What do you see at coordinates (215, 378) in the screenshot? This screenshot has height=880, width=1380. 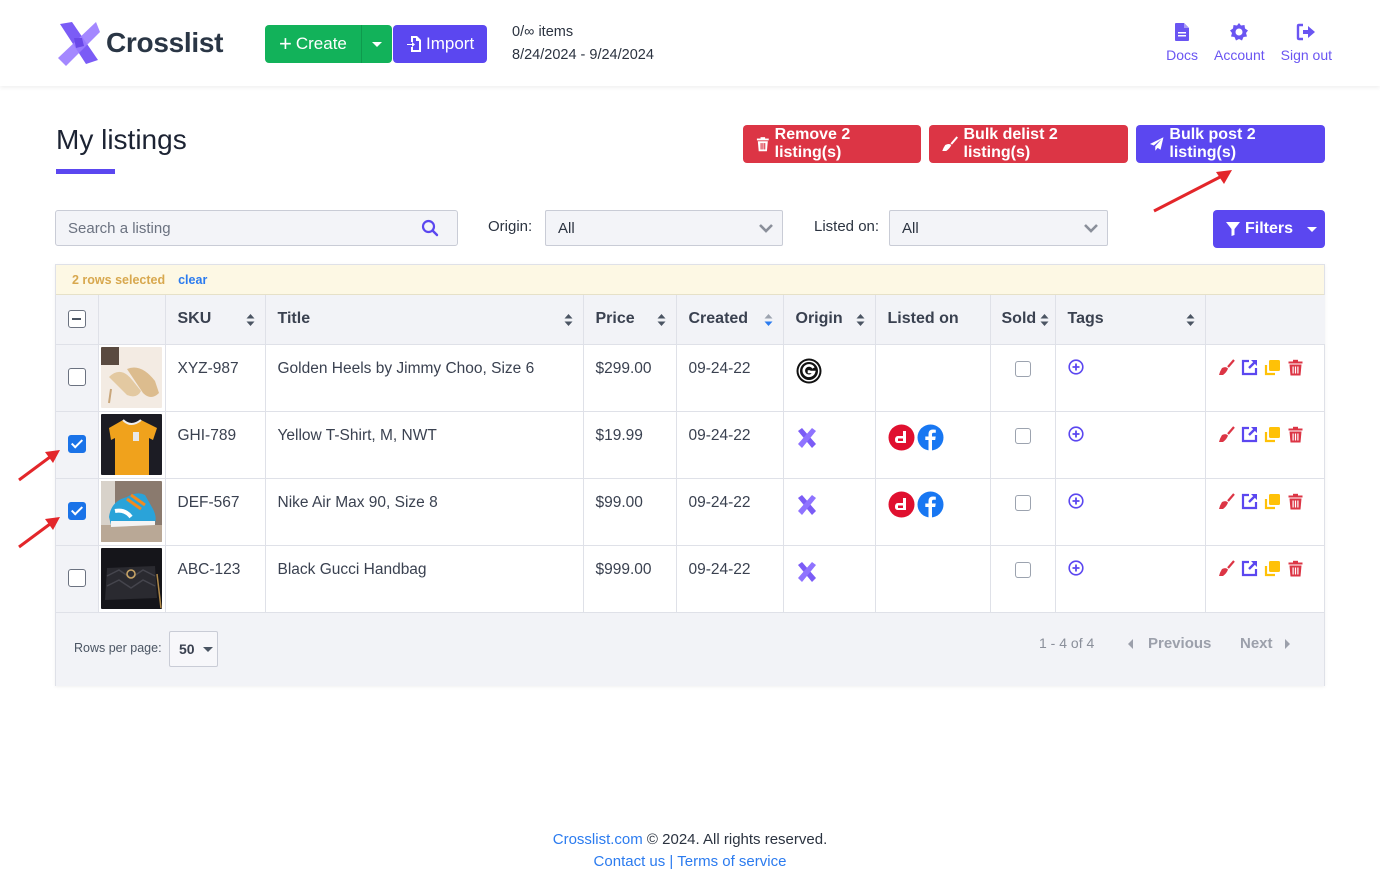 I see `sku-cell: XYZ-987` at bounding box center [215, 378].